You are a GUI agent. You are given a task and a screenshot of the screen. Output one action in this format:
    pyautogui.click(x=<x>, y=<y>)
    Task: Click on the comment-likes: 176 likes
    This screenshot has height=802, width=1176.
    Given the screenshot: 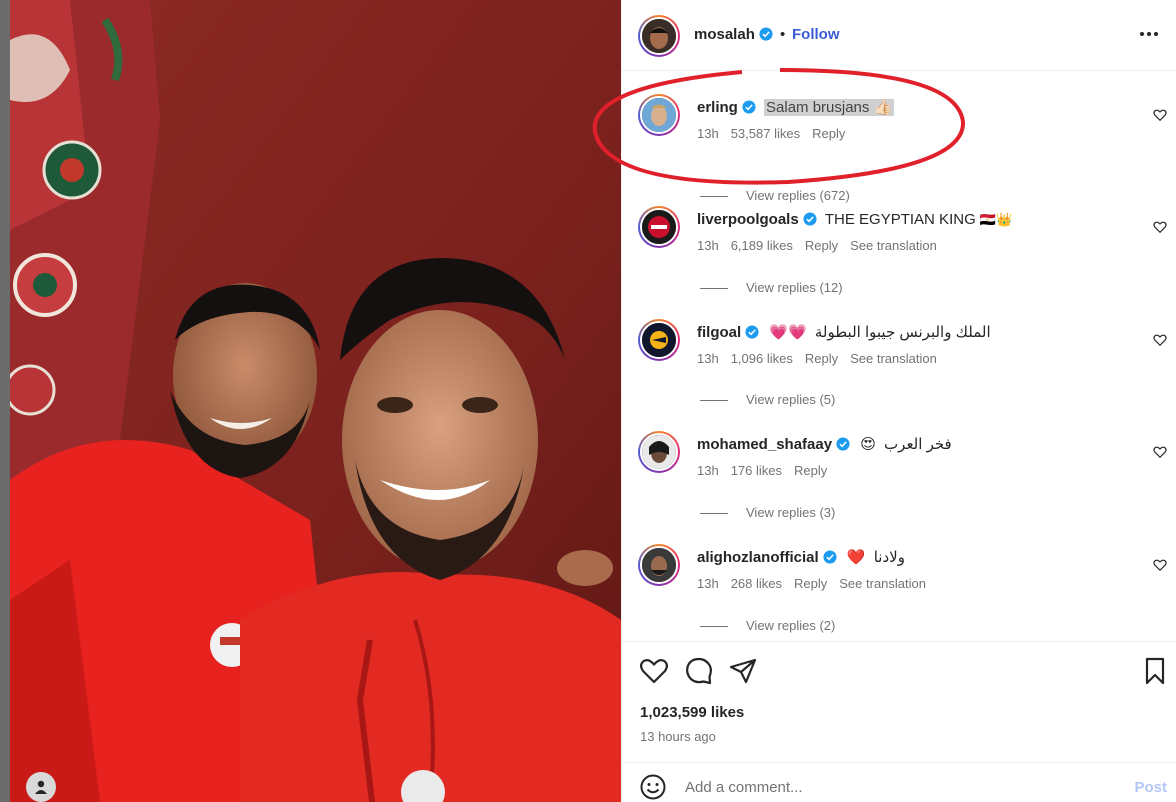 What is the action you would take?
    pyautogui.click(x=756, y=470)
    